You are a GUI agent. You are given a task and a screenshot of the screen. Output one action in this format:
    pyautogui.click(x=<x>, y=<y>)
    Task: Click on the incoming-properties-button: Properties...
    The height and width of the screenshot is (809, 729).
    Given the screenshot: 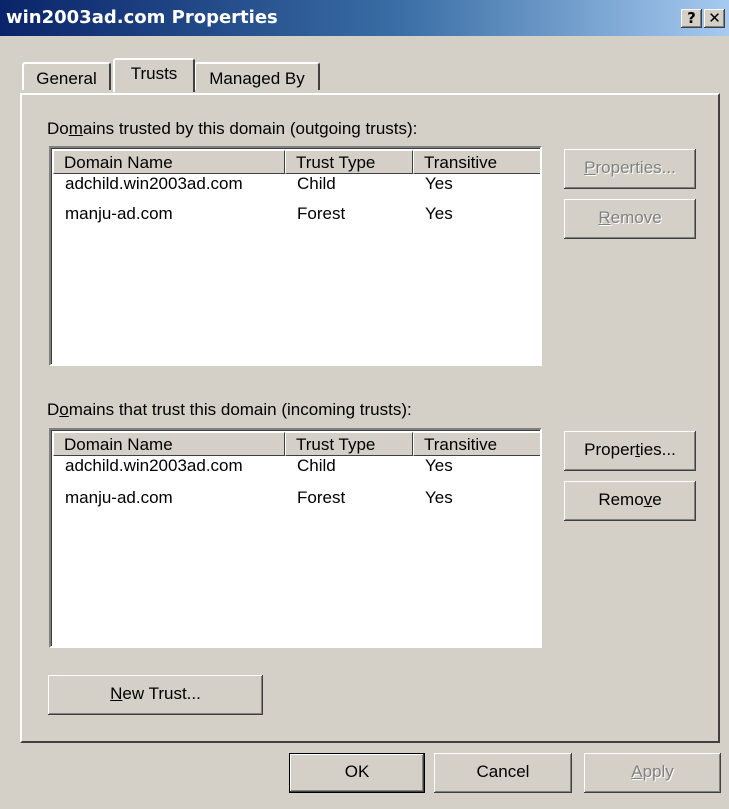 What is the action you would take?
    pyautogui.click(x=630, y=451)
    